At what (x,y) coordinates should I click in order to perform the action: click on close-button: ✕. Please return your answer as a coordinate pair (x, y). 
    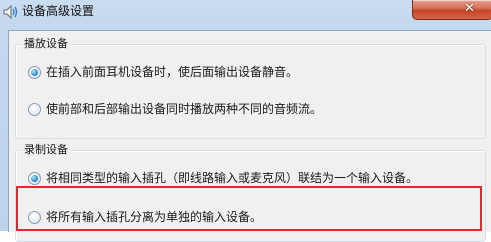
    Looking at the image, I should click on (451, 10).